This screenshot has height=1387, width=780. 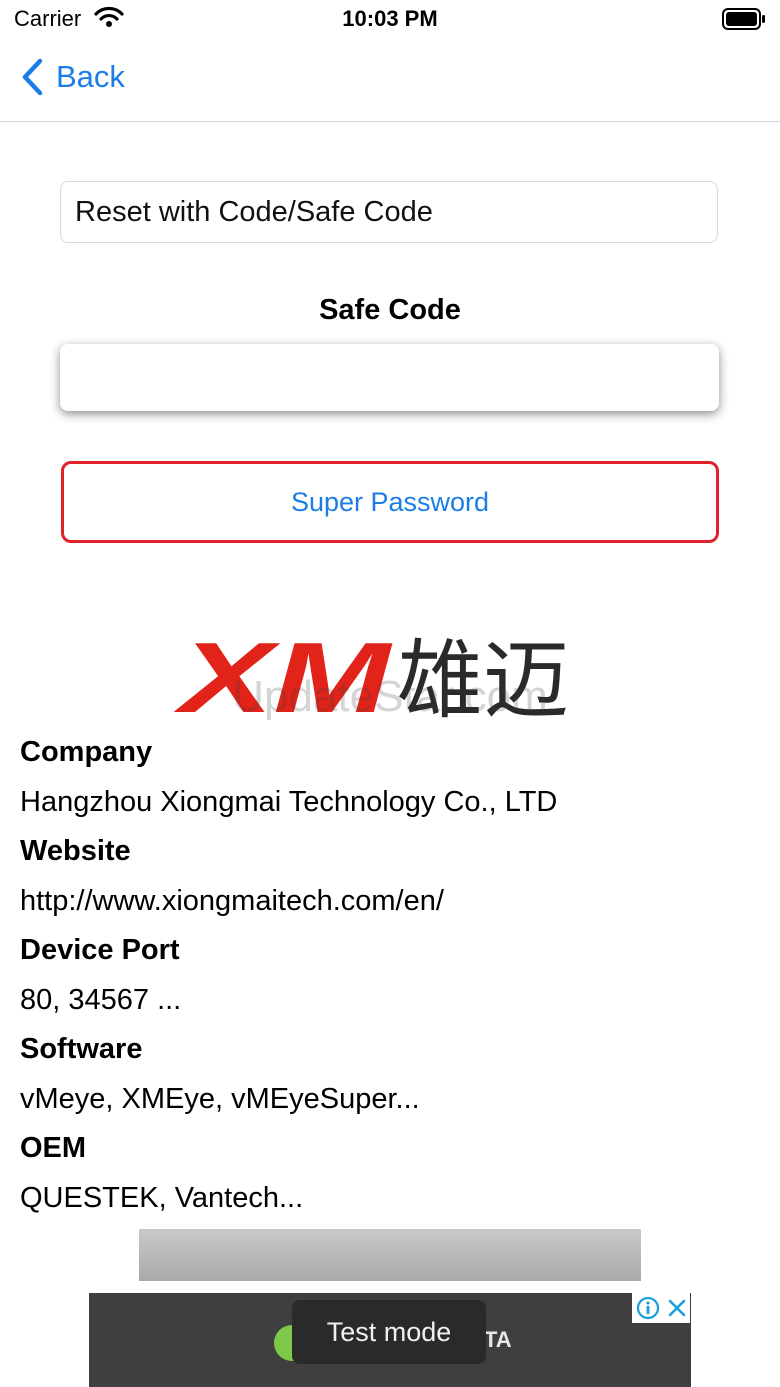 I want to click on company-value: Hangzhou Xiongmai Technology Co., LTD, so click(x=289, y=802).